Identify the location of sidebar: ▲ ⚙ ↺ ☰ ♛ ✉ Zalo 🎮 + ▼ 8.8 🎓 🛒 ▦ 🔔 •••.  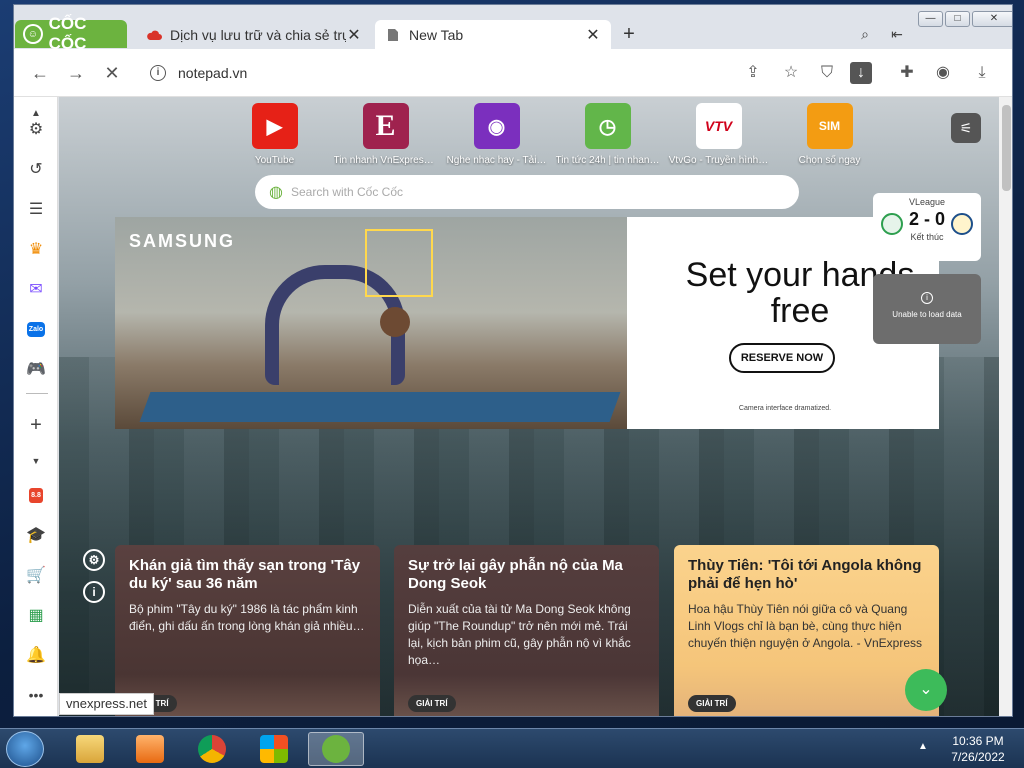
(36, 406).